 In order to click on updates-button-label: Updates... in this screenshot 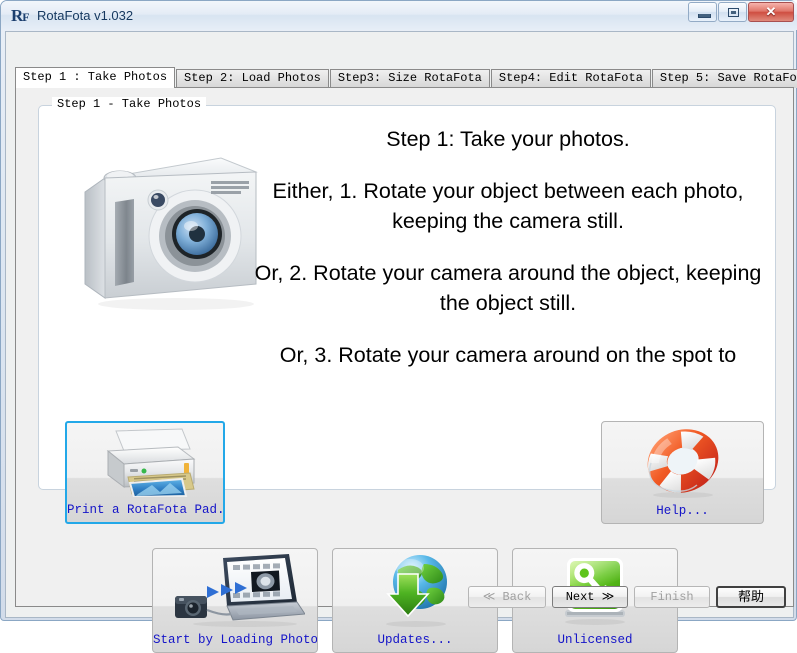, I will do `click(415, 640)`.